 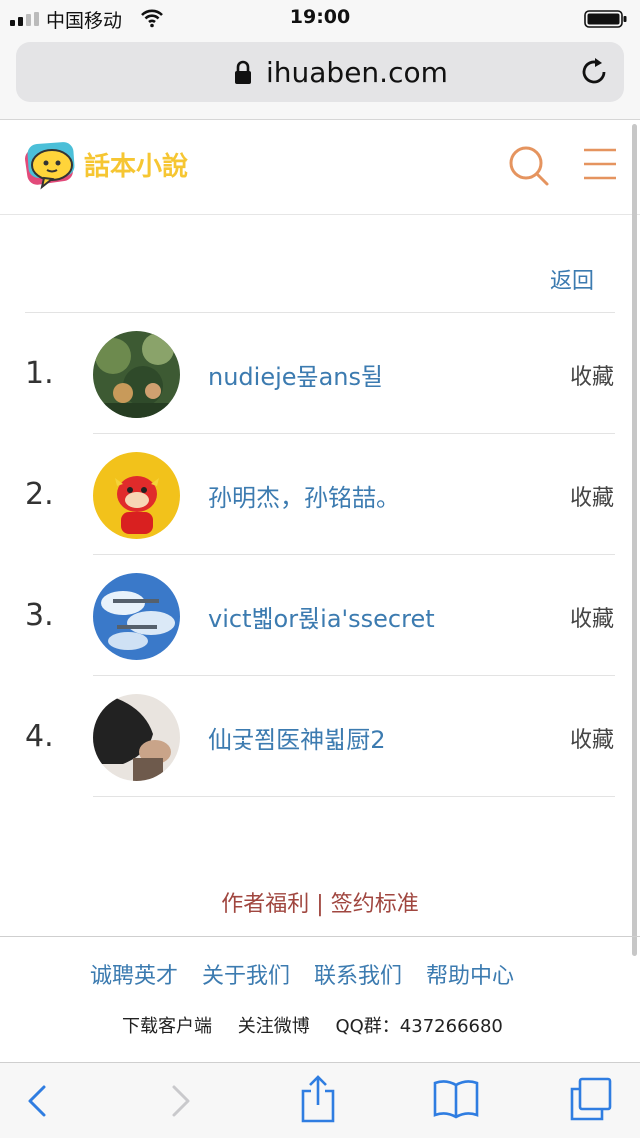 I want to click on battery-icon, so click(x=605, y=19).